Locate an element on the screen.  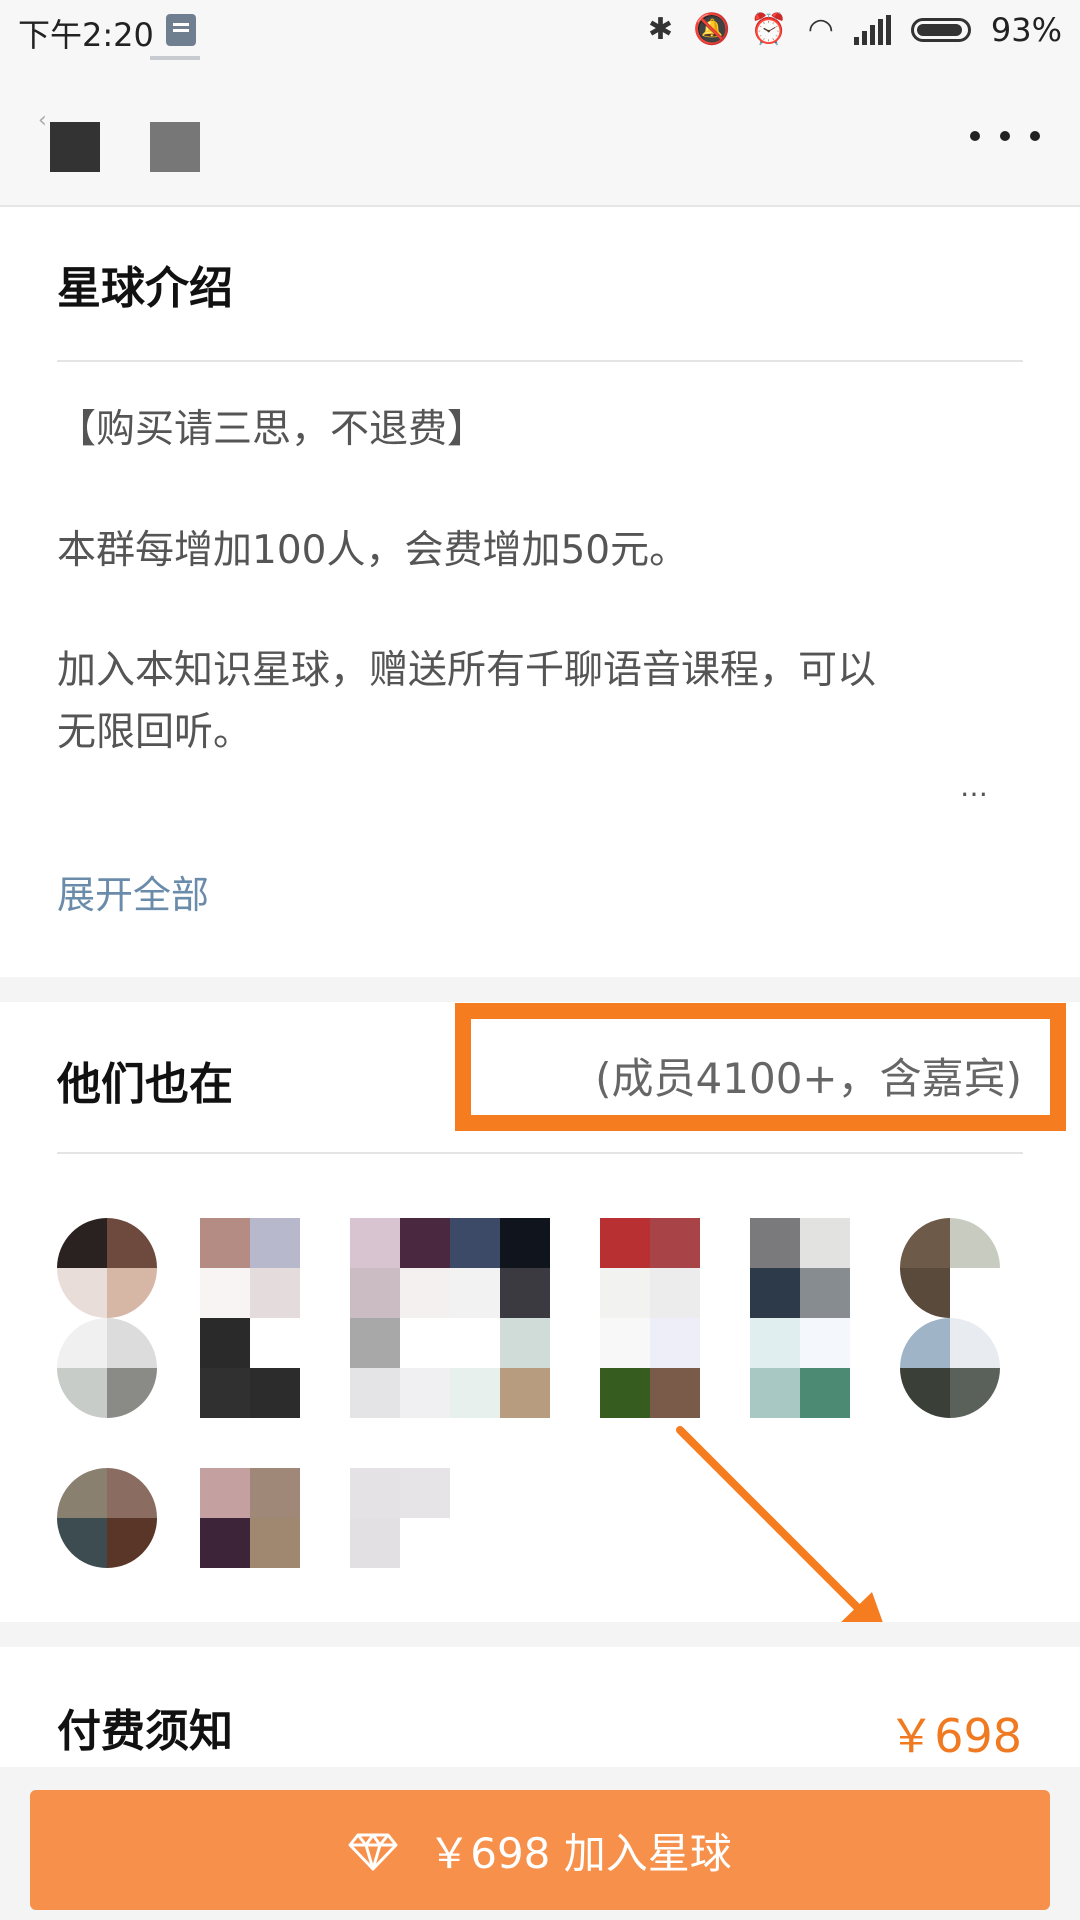
battery-percent: 93% is located at coordinates (1026, 30).